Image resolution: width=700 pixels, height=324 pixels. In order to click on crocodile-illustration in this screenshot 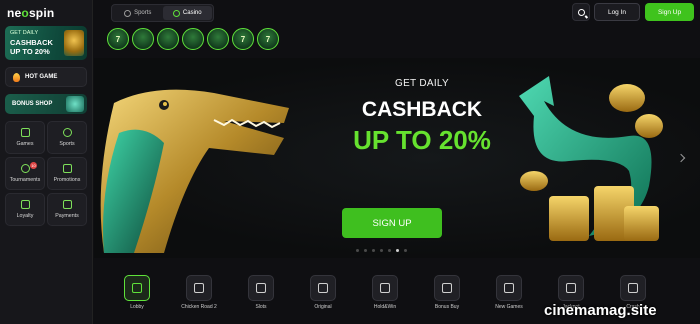, I will do `click(195, 171)`.